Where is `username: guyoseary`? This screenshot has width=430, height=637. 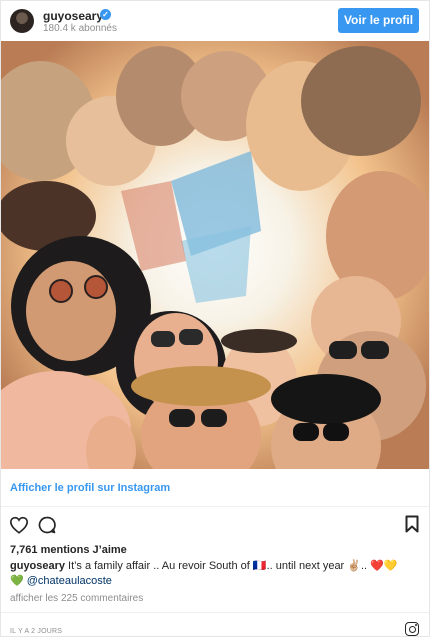
username: guyoseary is located at coordinates (73, 16).